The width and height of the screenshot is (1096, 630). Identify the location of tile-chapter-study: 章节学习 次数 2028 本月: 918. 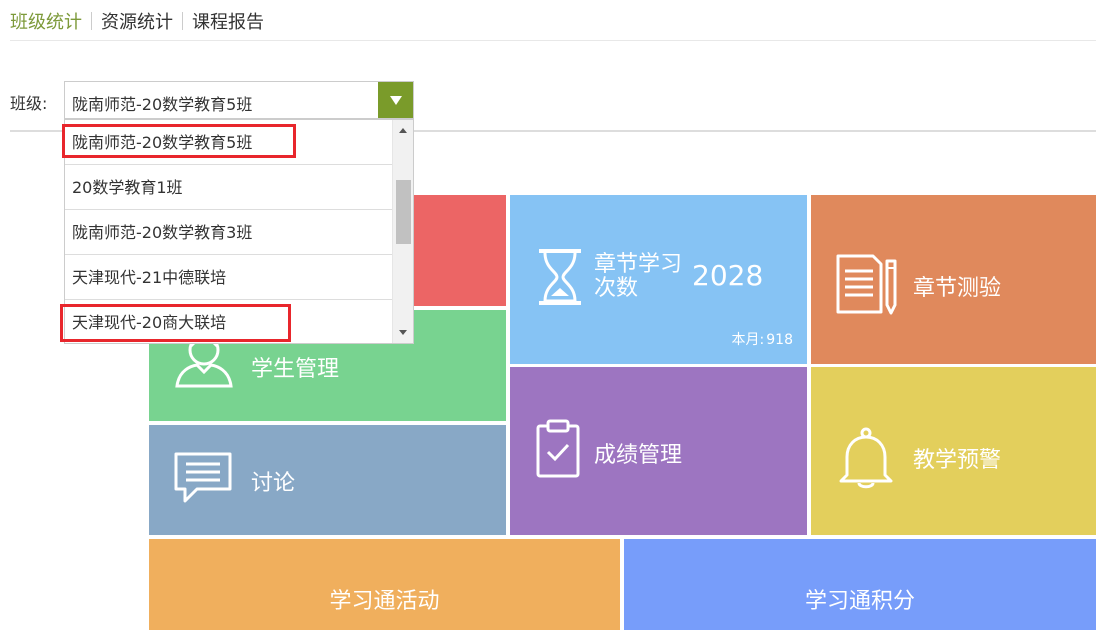
(658, 279).